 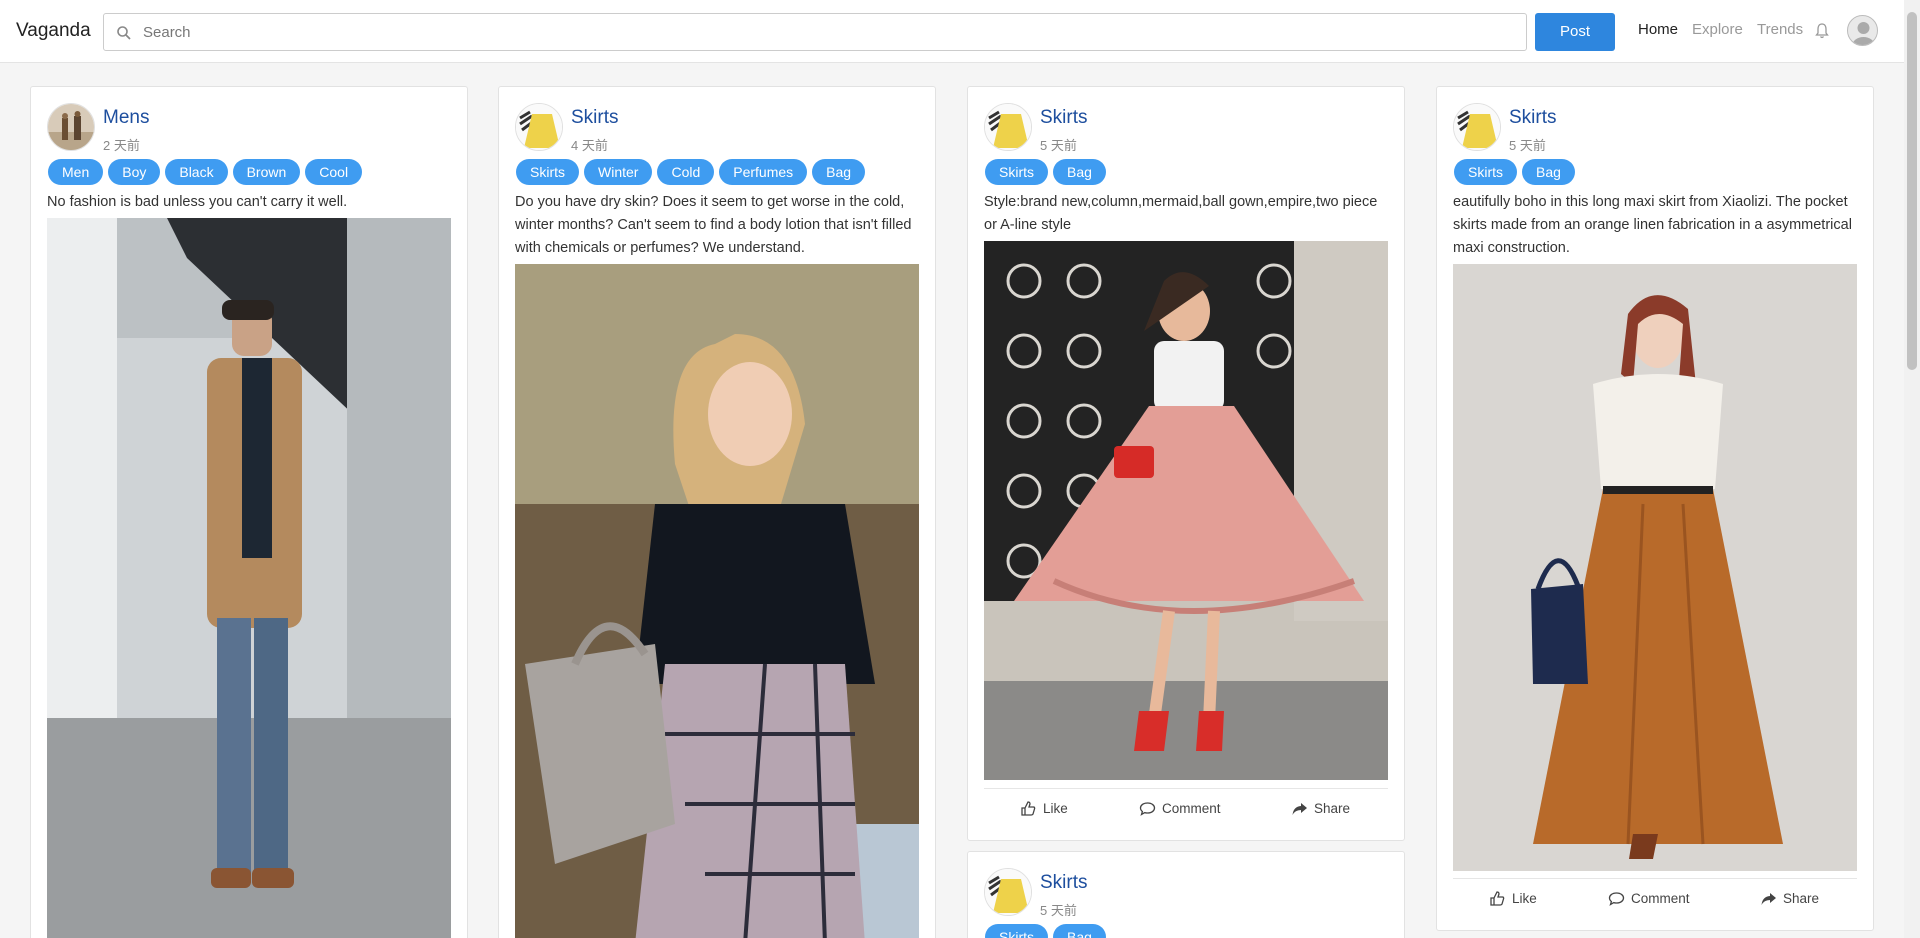 I want to click on tag-chip: Winter, so click(x=618, y=172).